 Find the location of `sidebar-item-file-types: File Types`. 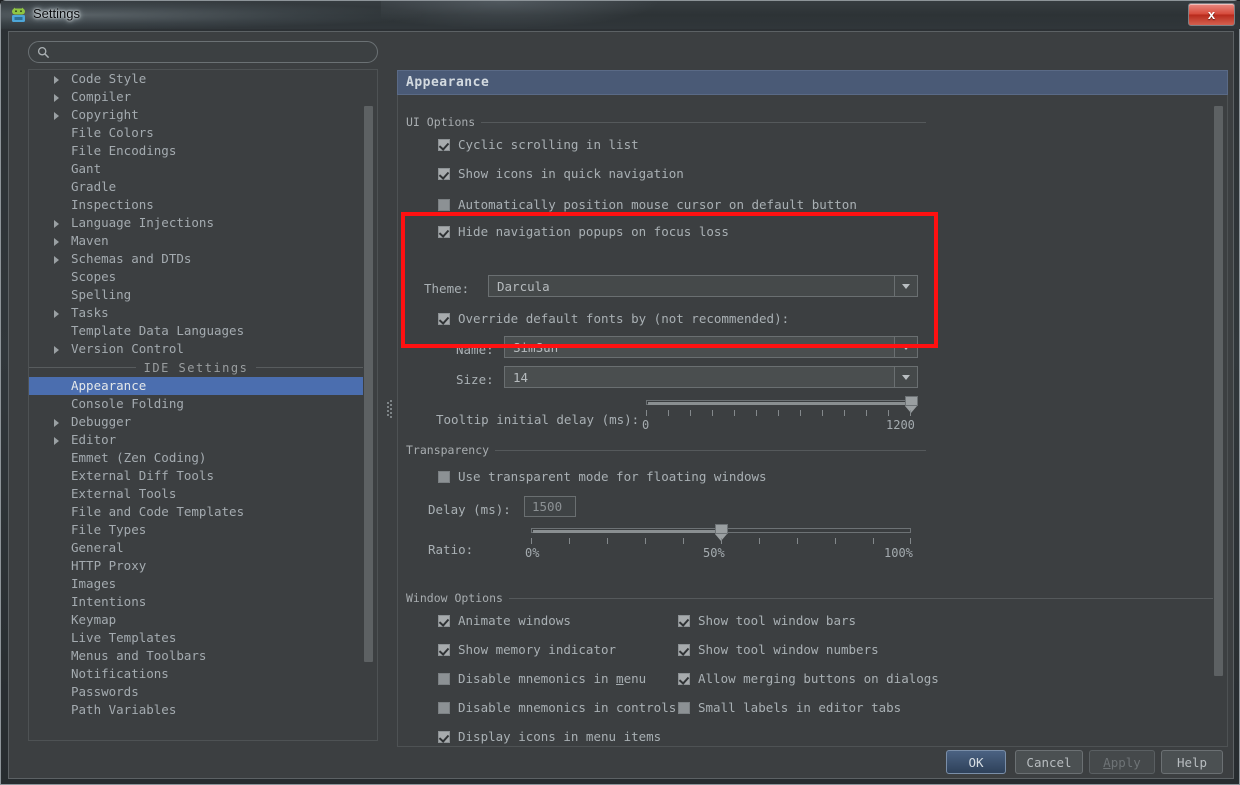

sidebar-item-file-types: File Types is located at coordinates (196, 530).